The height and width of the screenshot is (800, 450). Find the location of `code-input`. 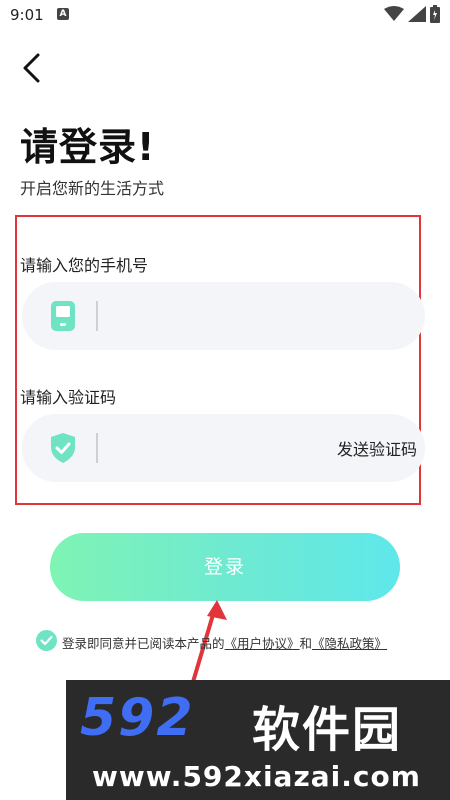

code-input is located at coordinates (224, 449).